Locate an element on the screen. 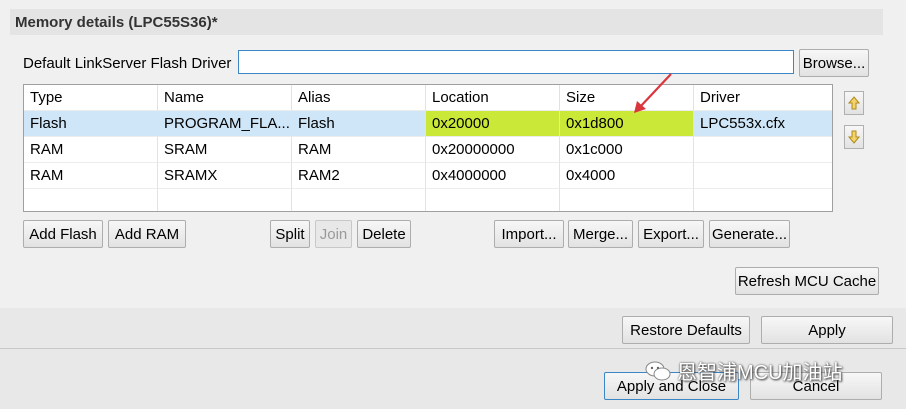 The height and width of the screenshot is (409, 906). section-header: Memory details (LPC55S36)* is located at coordinates (446, 22).